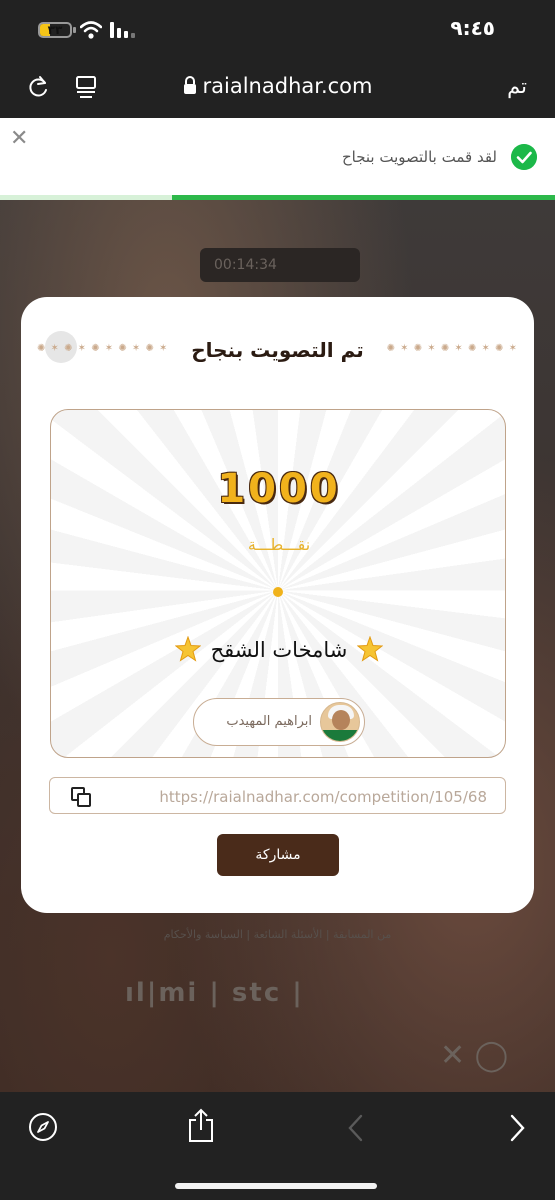  I want to click on done-button: تم, so click(517, 86).